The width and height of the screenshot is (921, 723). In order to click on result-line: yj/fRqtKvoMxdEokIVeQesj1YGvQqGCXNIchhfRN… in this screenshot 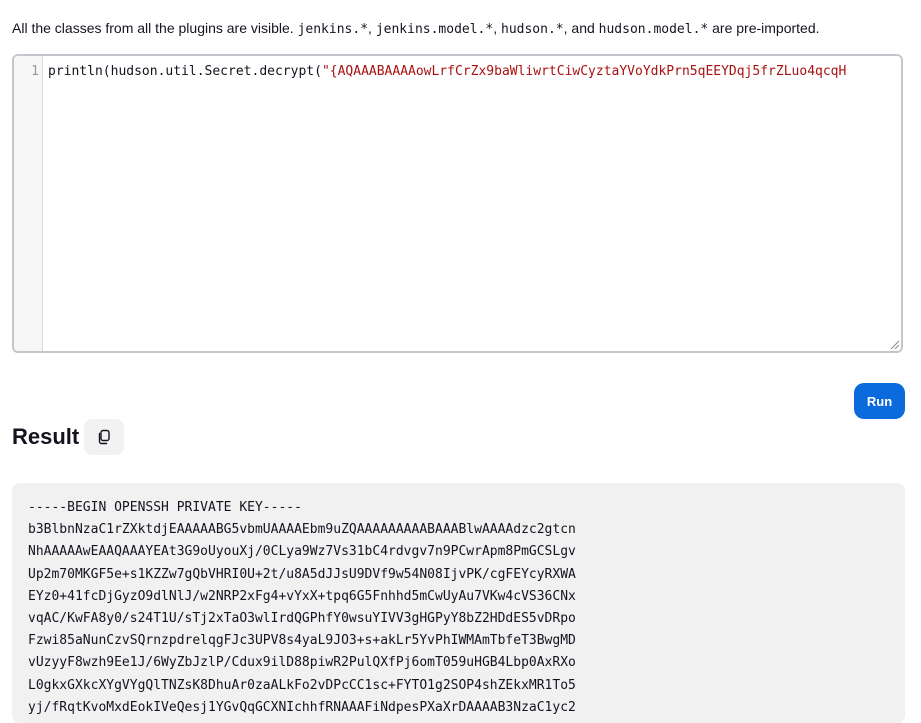, I will do `click(302, 707)`.